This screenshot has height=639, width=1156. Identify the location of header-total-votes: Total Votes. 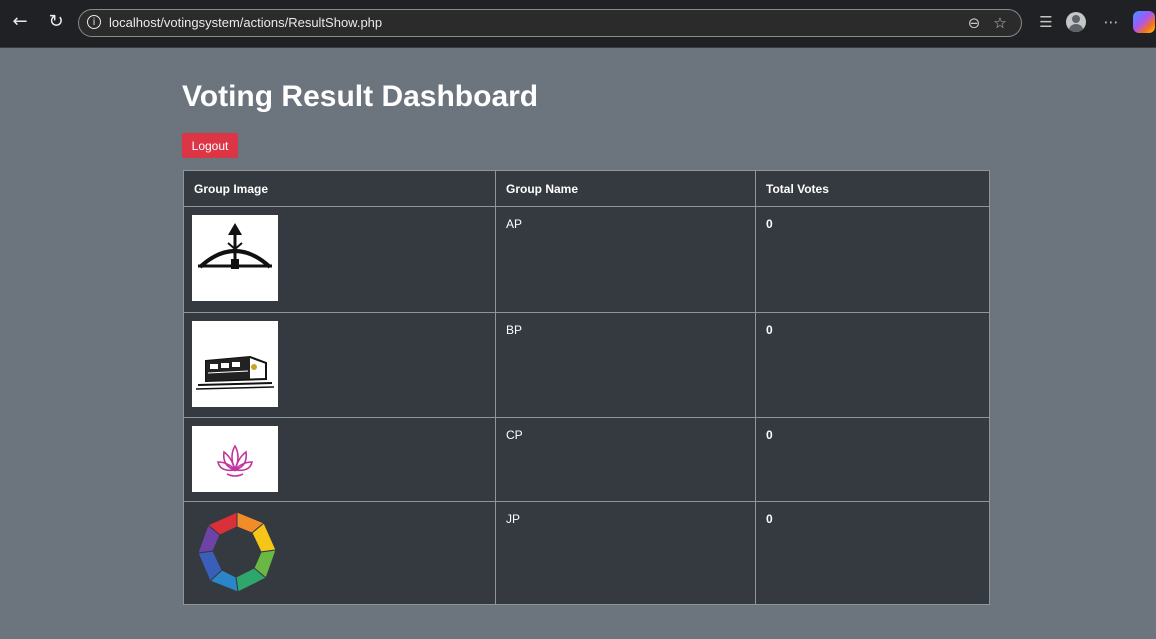
(872, 188).